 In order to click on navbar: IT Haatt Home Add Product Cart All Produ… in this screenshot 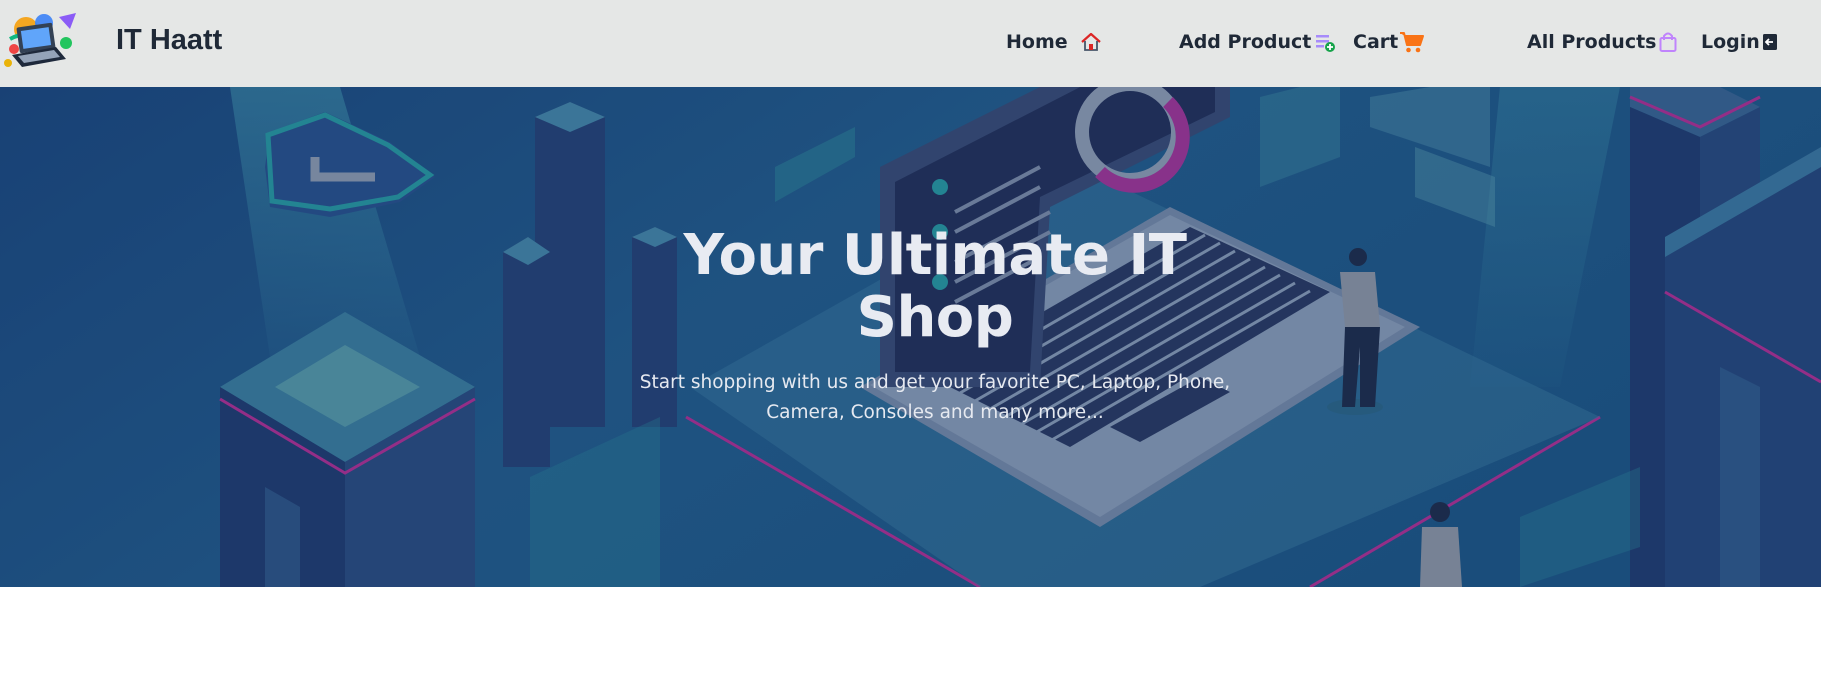, I will do `click(910, 43)`.